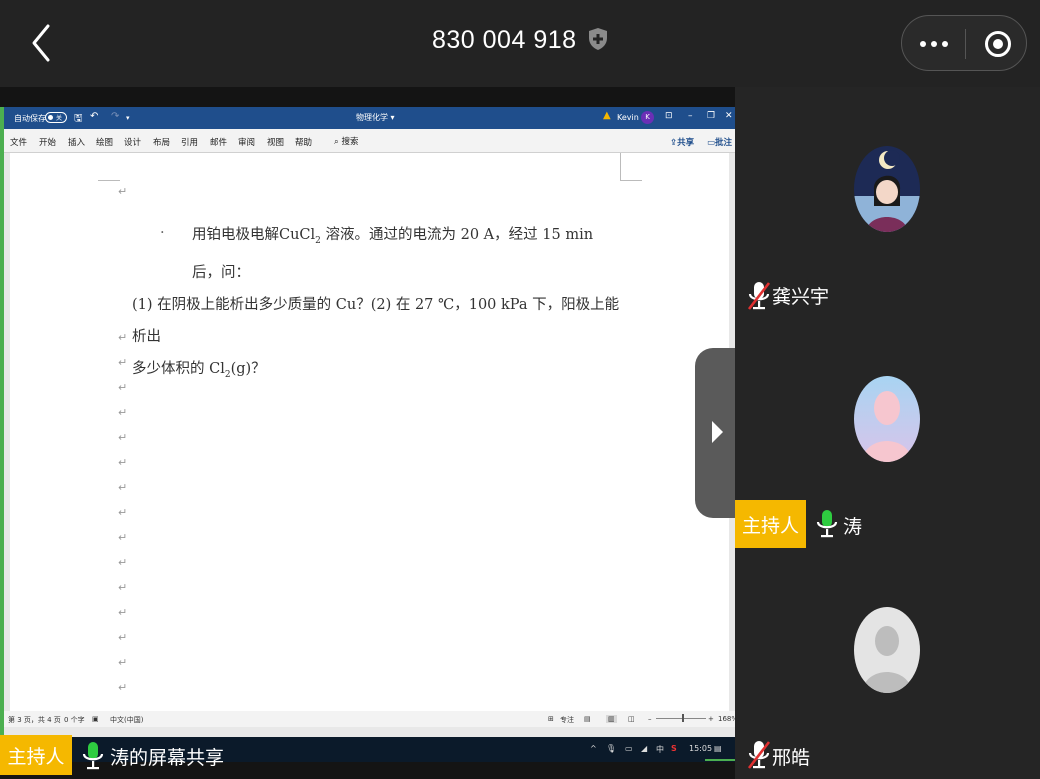  I want to click on autosave-toggle: 关, so click(56, 117).